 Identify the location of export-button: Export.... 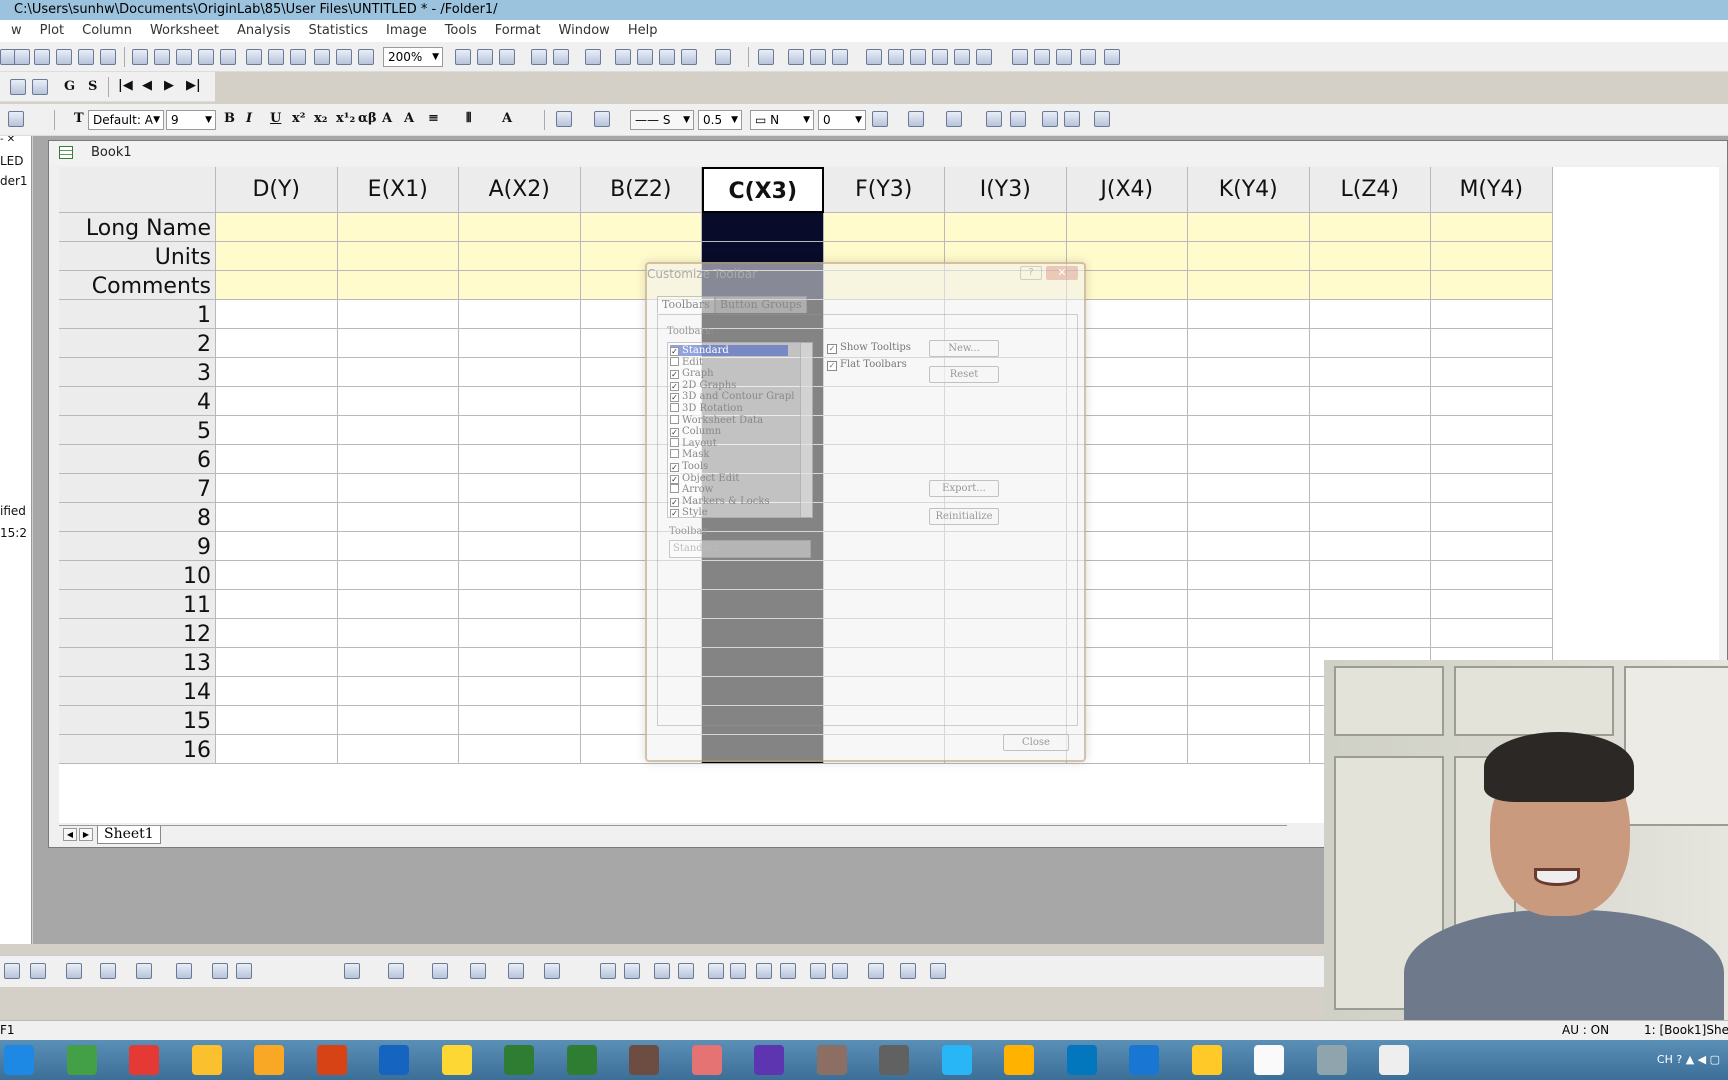
(964, 488).